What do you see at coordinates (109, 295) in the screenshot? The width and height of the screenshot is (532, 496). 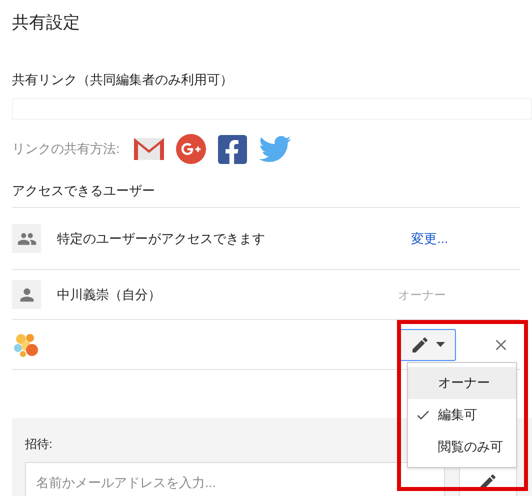 I see `user-name: 中川義崇（自分）` at bounding box center [109, 295].